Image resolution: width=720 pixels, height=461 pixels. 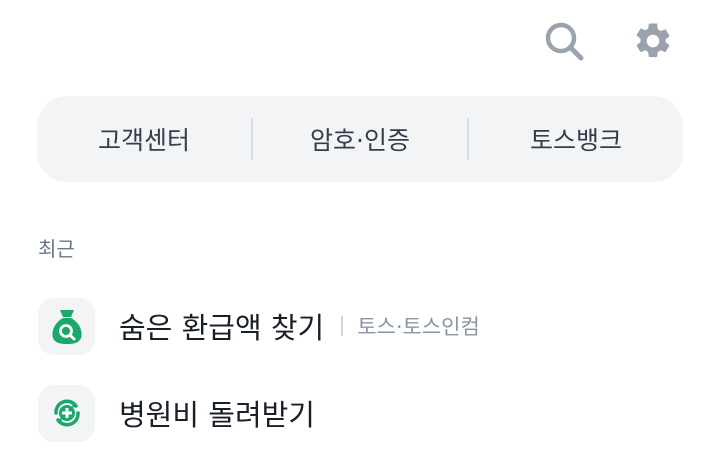 I want to click on quick-menu-toss-bank: 토스뱅크, so click(x=576, y=139).